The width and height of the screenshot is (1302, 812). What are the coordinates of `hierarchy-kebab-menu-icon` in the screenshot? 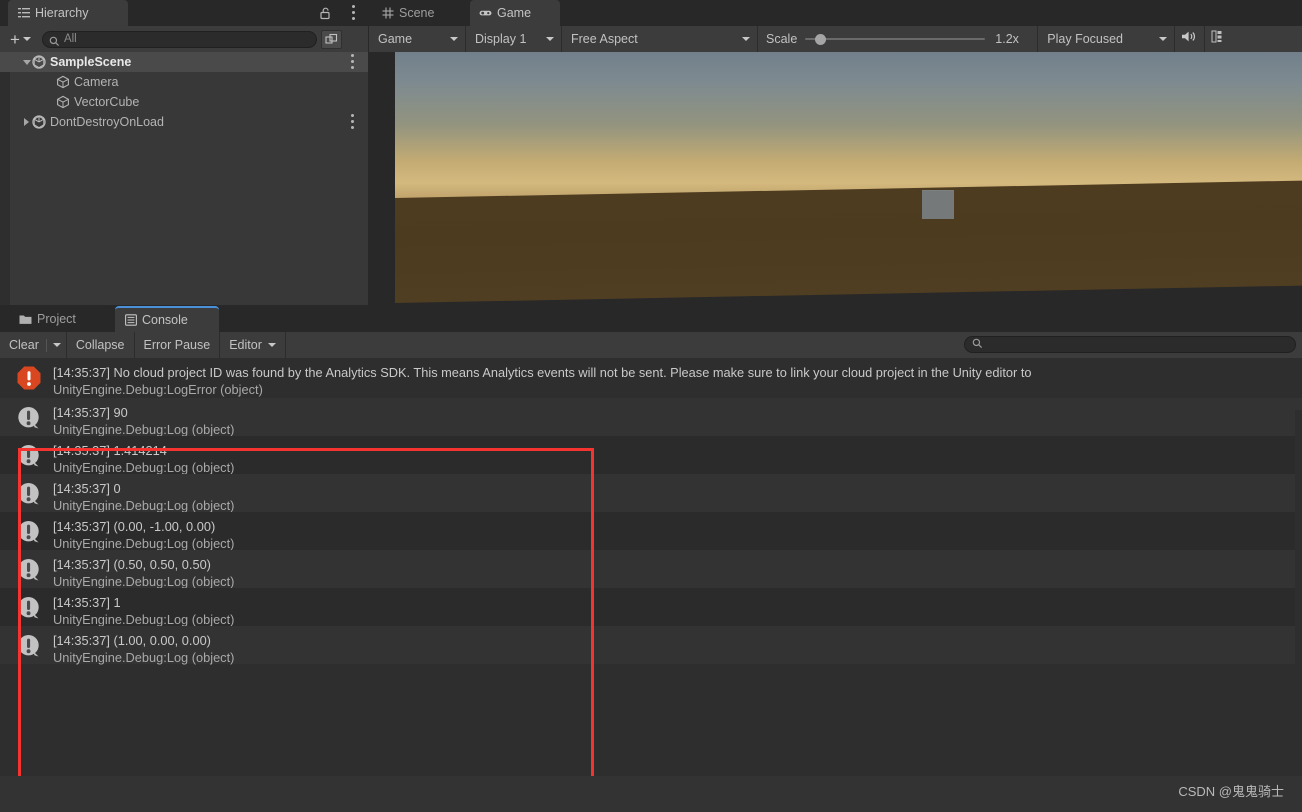 It's located at (354, 13).